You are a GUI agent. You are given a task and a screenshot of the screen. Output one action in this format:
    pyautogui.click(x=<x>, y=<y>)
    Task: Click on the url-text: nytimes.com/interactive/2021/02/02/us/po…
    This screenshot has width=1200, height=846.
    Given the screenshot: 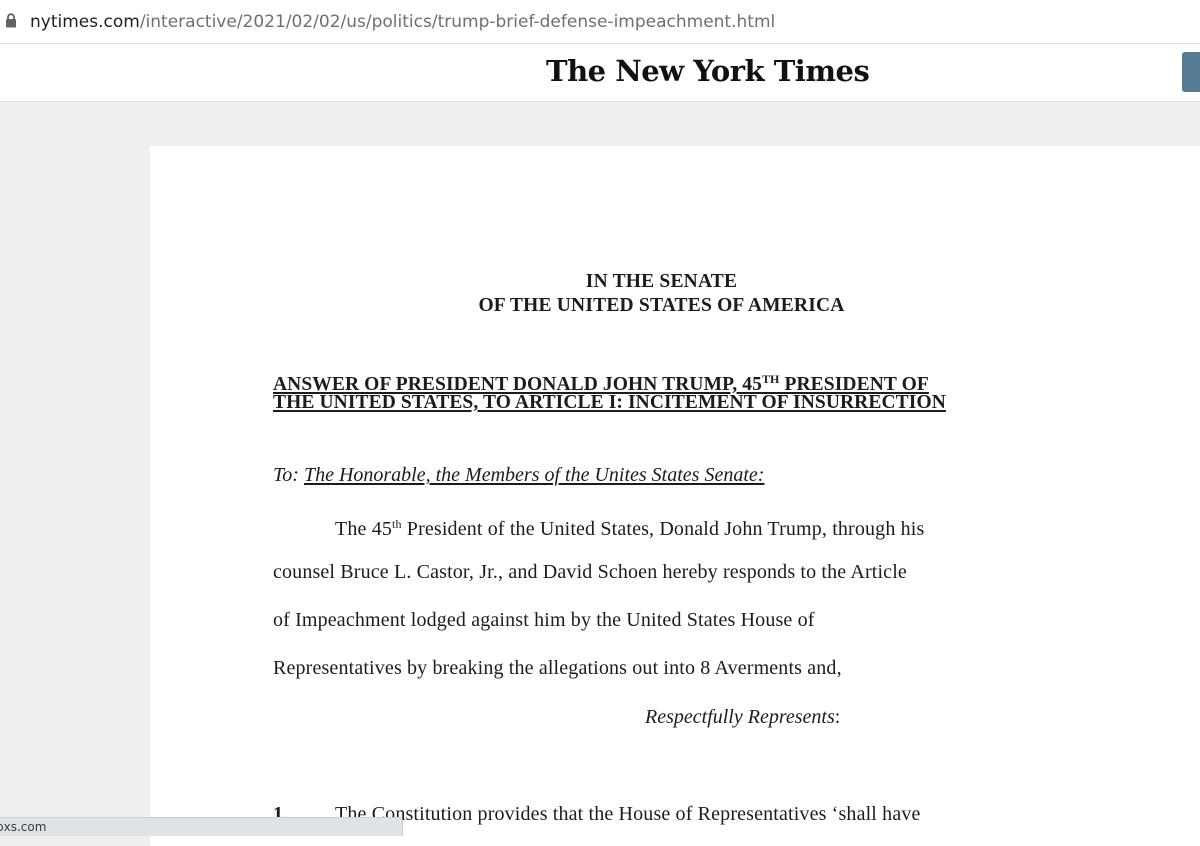 What is the action you would take?
    pyautogui.click(x=402, y=22)
    